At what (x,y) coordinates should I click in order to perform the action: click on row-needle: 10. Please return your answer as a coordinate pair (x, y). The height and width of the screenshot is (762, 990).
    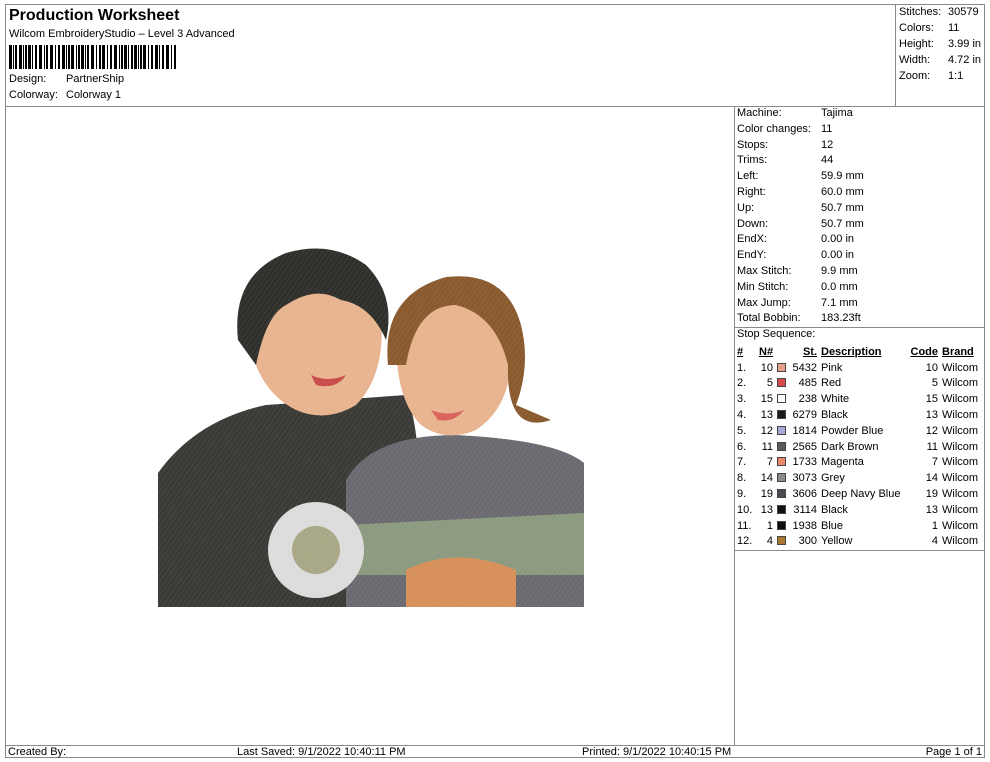
    Looking at the image, I should click on (766, 367).